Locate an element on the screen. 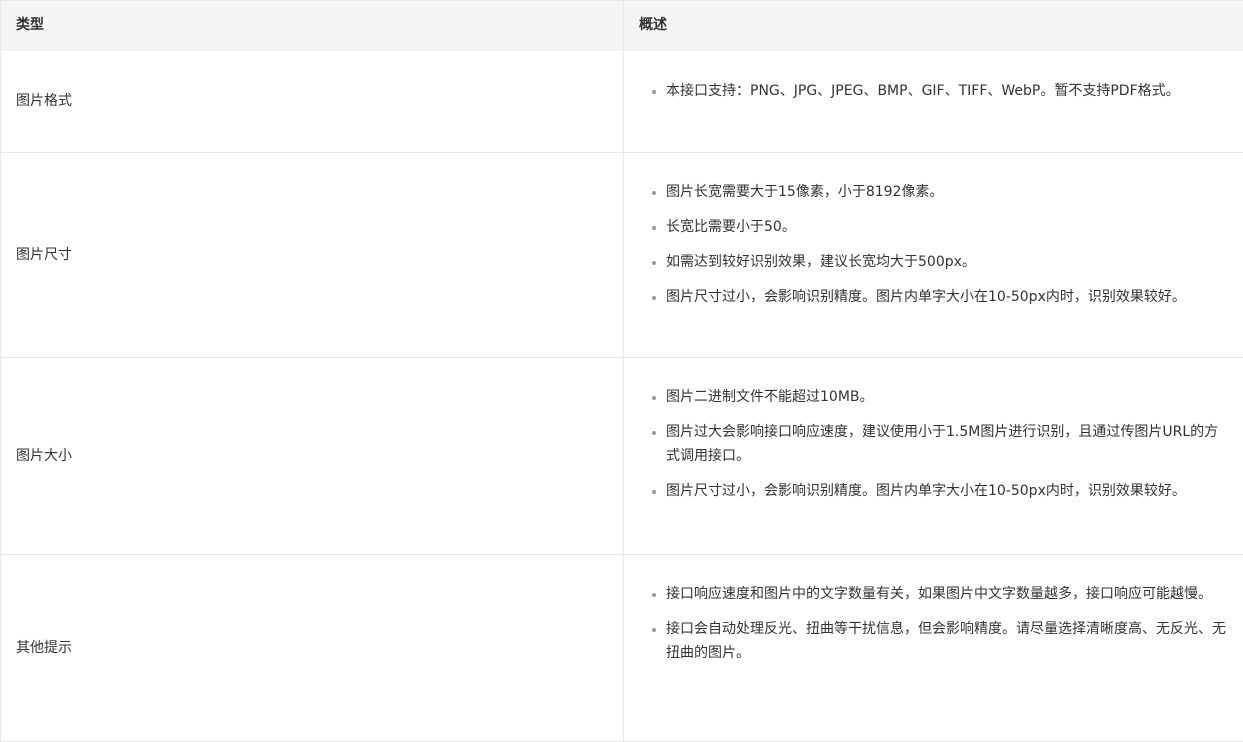  row-type-label: 其他提示 is located at coordinates (312, 648).